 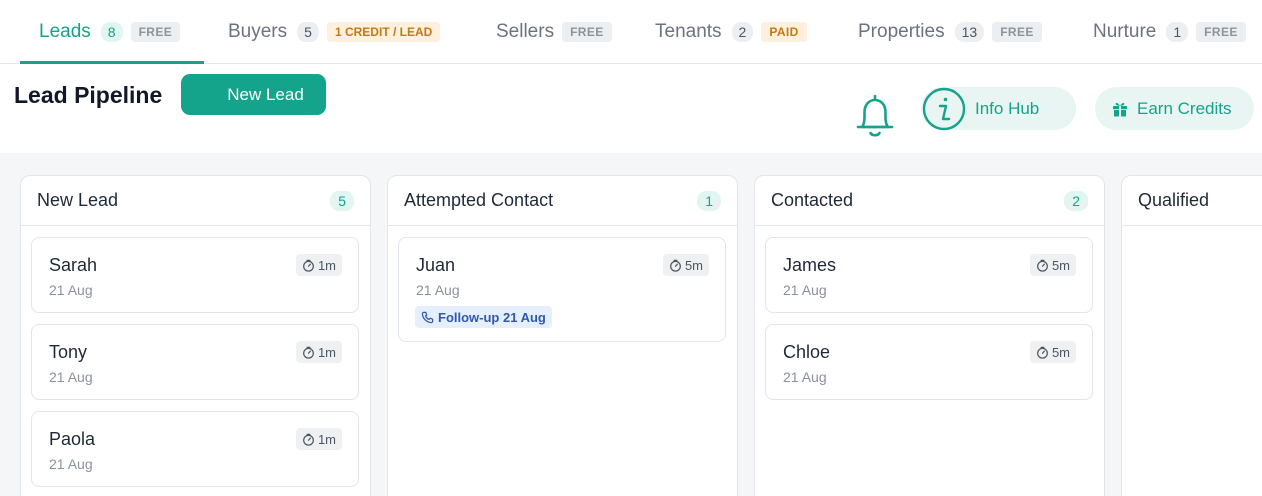 I want to click on column-qualified: Qualified, so click(x=1191, y=335).